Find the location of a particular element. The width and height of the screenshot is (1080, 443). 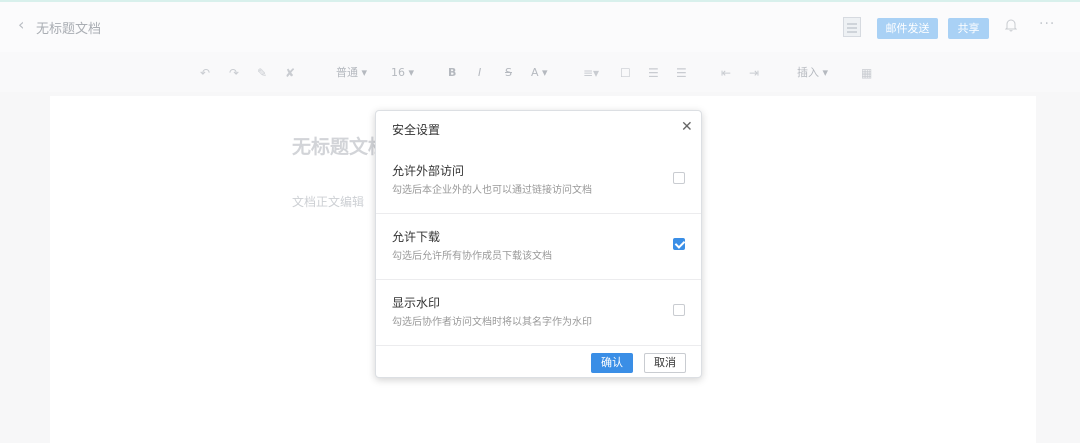

option-label: 允许外部访问 is located at coordinates (428, 171).